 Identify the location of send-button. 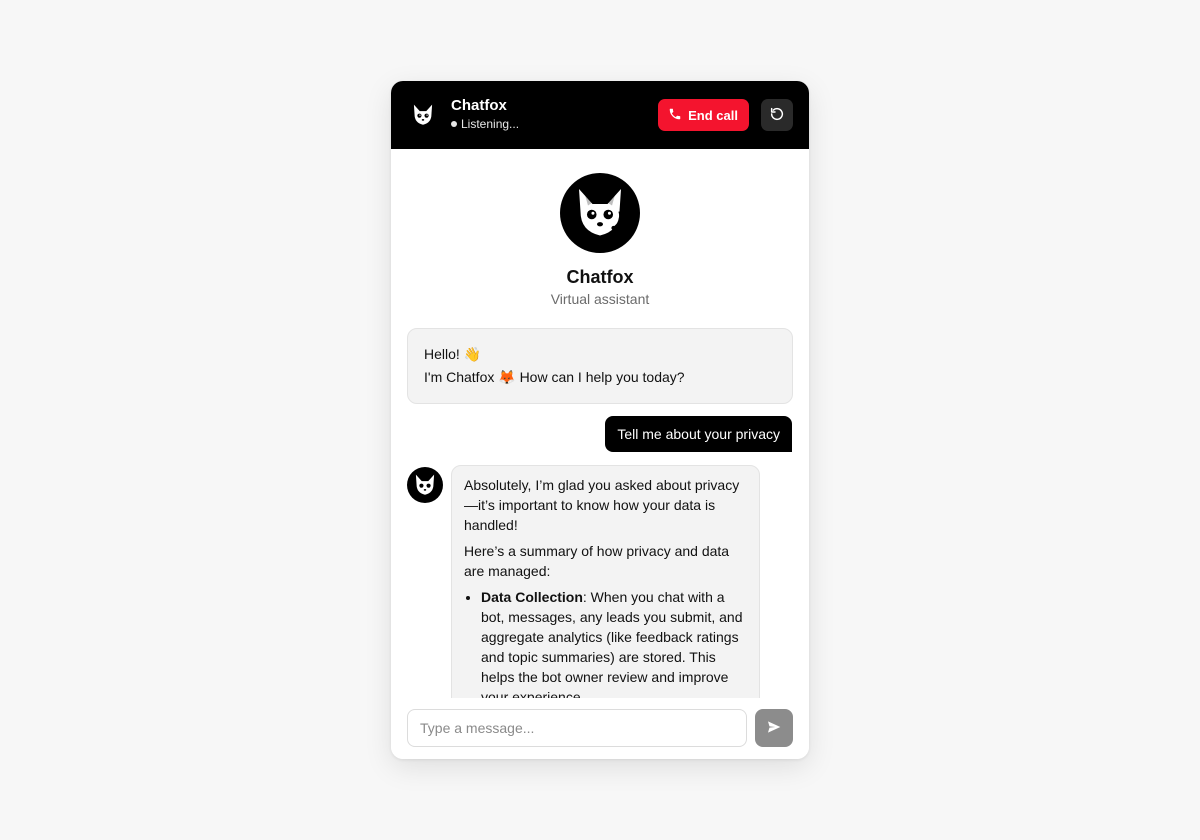
(774, 728).